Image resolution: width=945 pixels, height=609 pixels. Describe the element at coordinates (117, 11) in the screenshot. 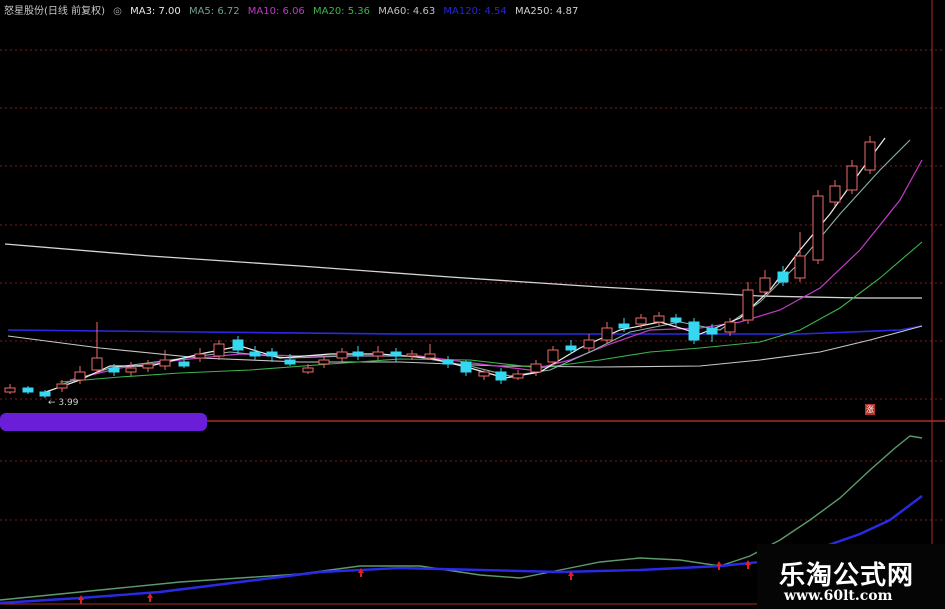

I see `settings-icon: ◎` at that location.